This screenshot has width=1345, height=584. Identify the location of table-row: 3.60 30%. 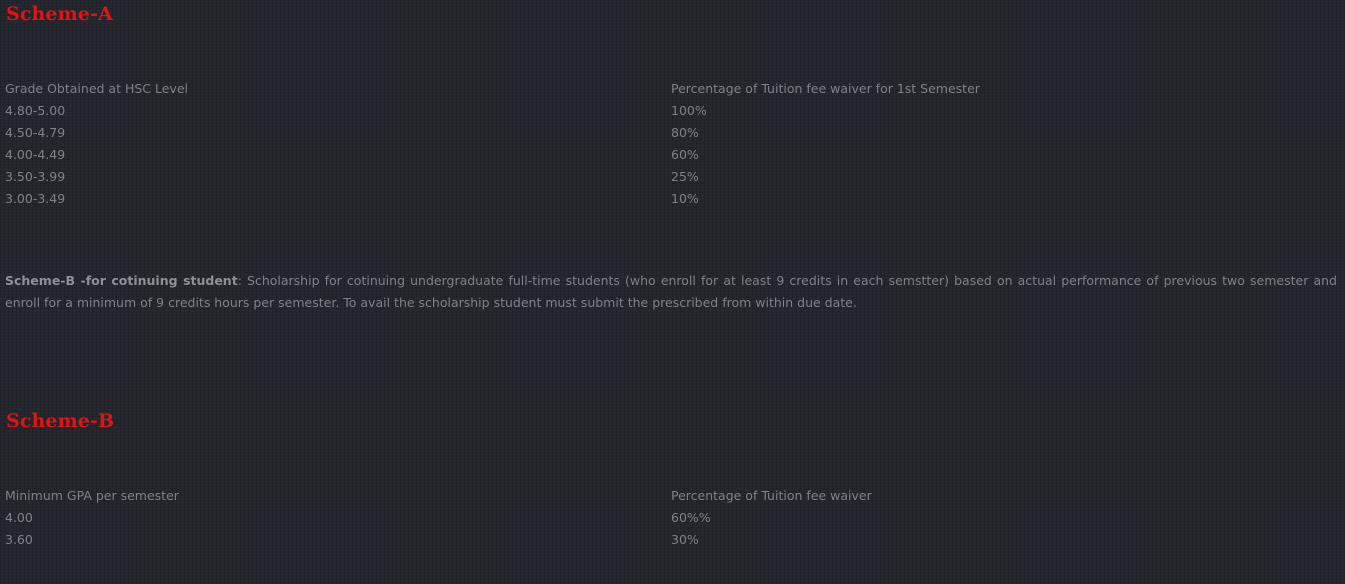
(673, 540).